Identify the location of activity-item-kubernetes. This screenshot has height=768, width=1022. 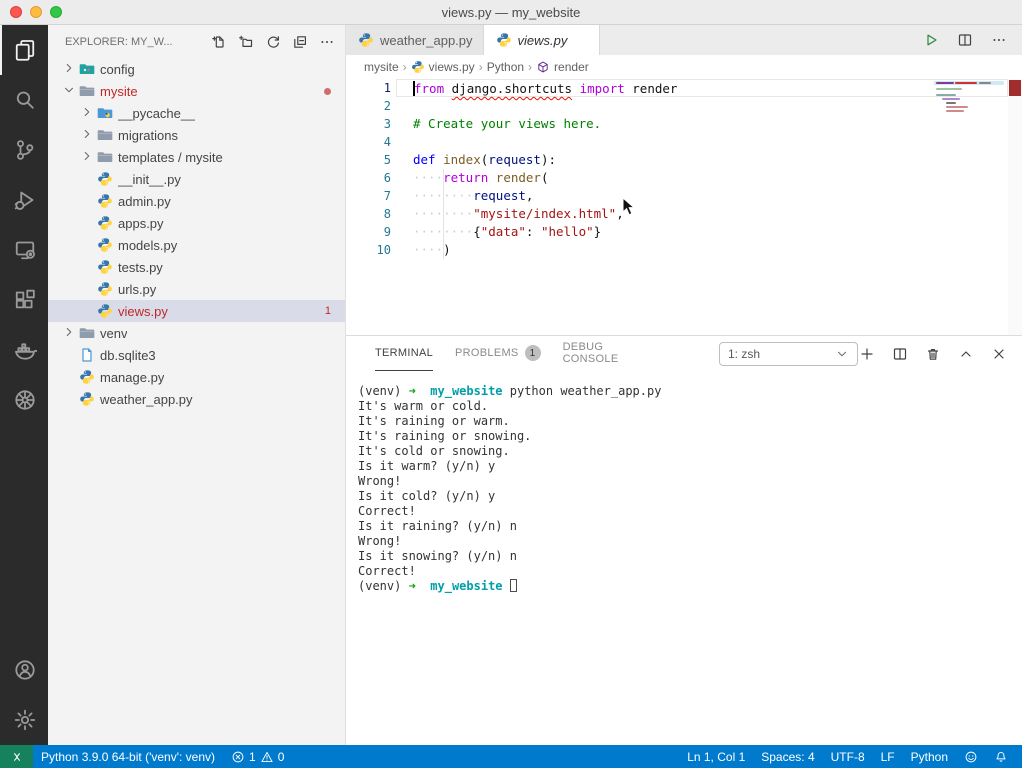
(24, 400).